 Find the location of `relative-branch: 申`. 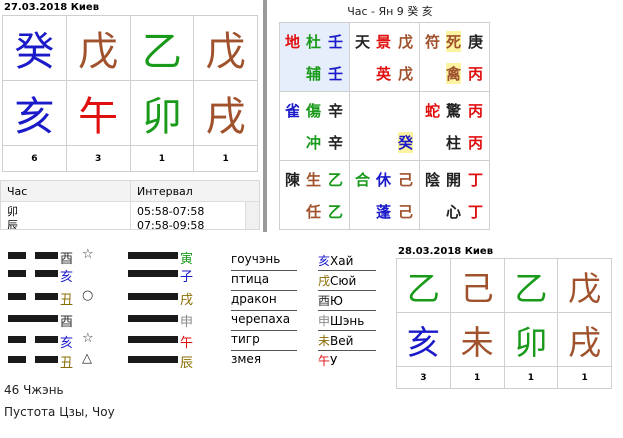

relative-branch: 申 is located at coordinates (324, 321).